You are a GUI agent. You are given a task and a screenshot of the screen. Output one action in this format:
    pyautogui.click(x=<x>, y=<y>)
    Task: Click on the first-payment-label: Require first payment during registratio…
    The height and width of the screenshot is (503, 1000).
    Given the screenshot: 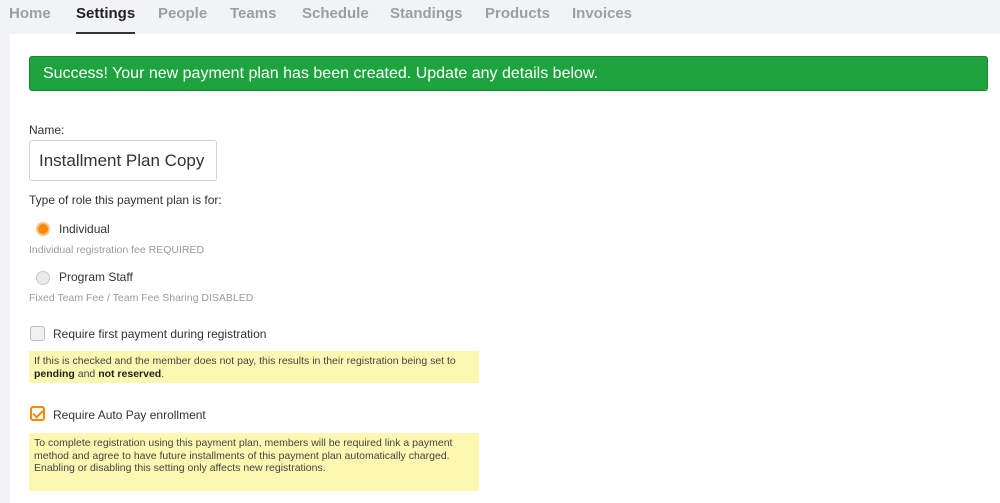 What is the action you would take?
    pyautogui.click(x=159, y=334)
    